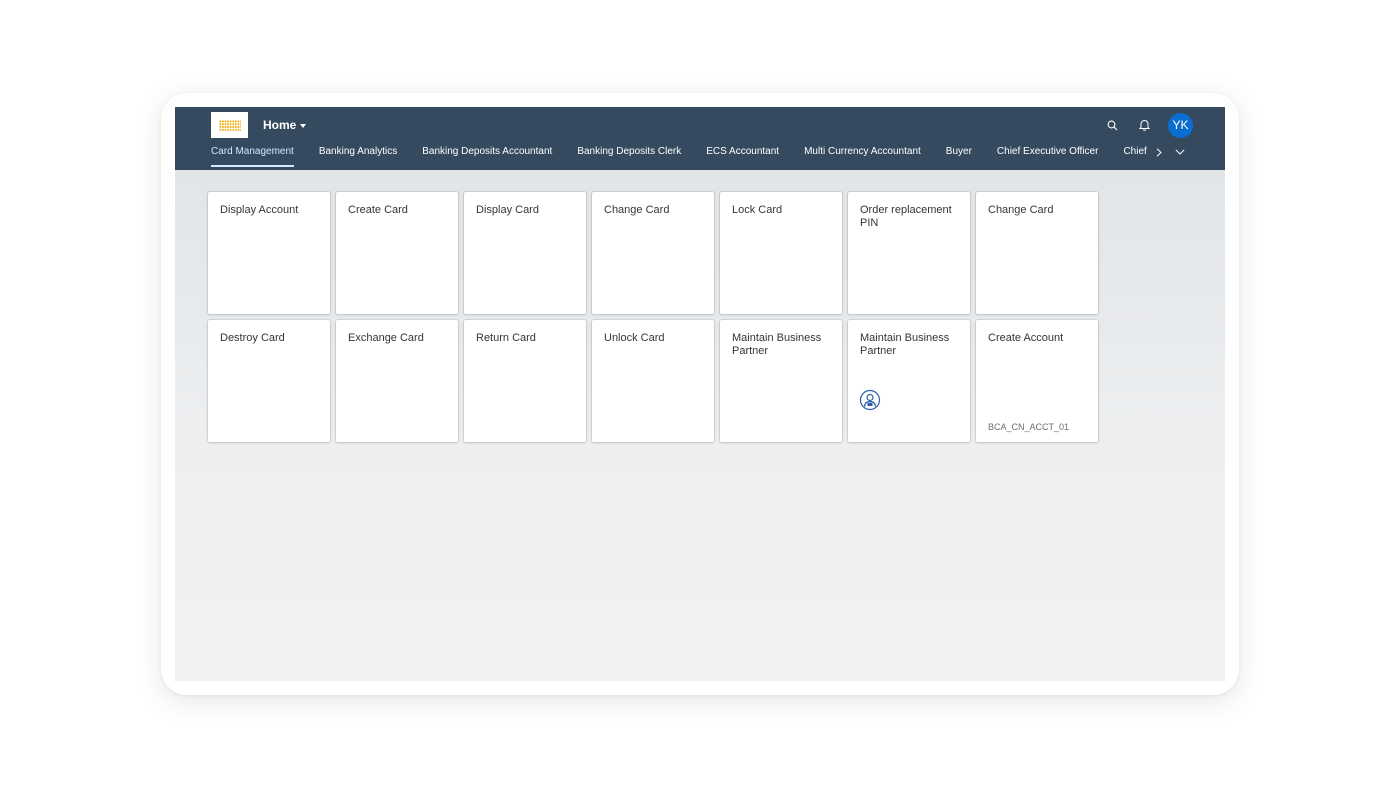 This screenshot has height=788, width=1400. What do you see at coordinates (653, 381) in the screenshot?
I see `tile-unlock-card: Unlock Card` at bounding box center [653, 381].